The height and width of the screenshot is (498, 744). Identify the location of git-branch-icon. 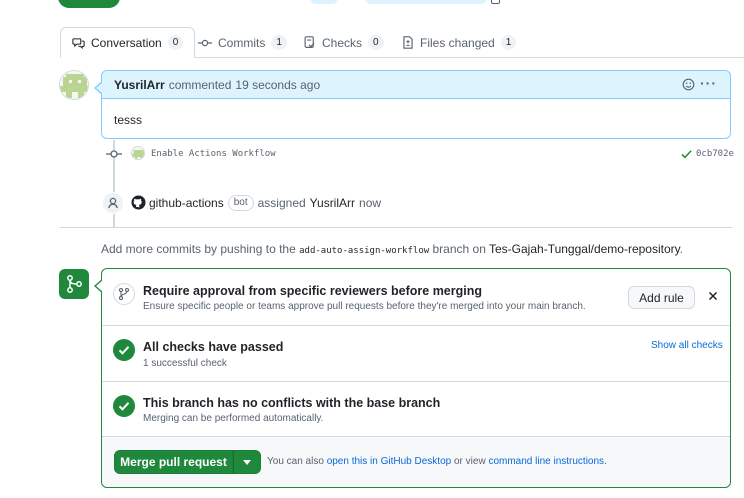
(124, 294).